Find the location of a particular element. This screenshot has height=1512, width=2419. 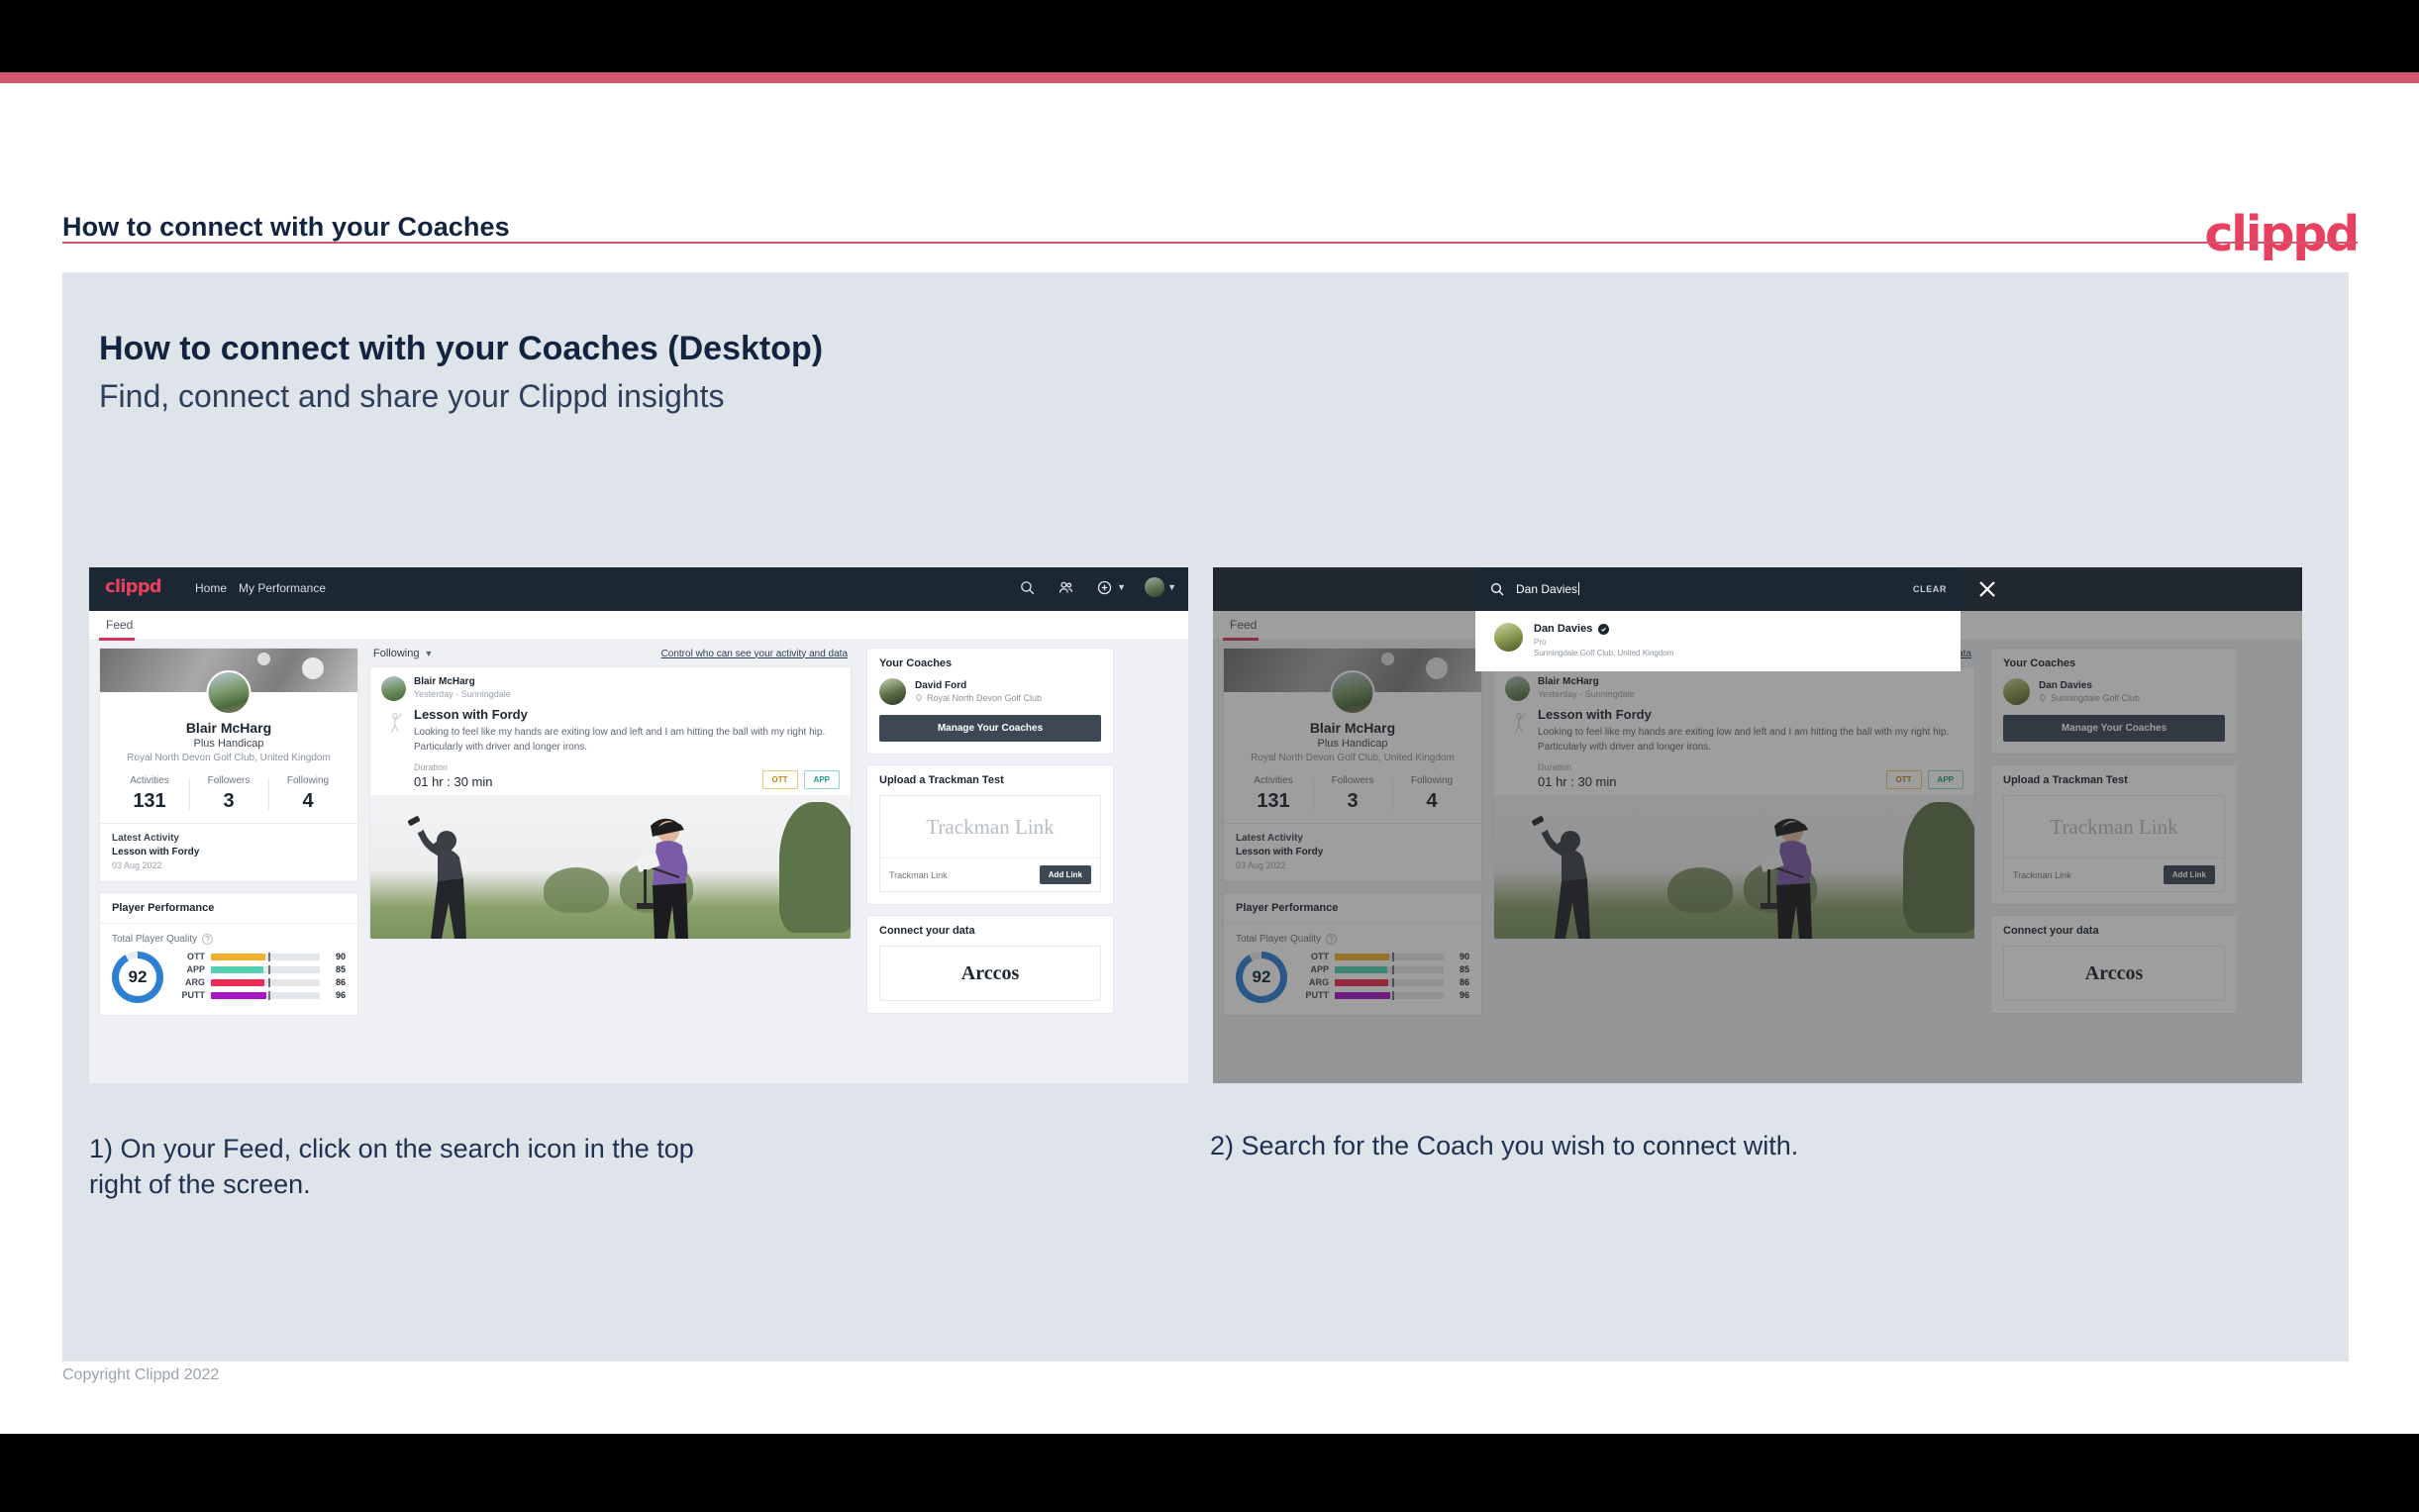

chevron-down-icon: ▼ is located at coordinates (429, 653).